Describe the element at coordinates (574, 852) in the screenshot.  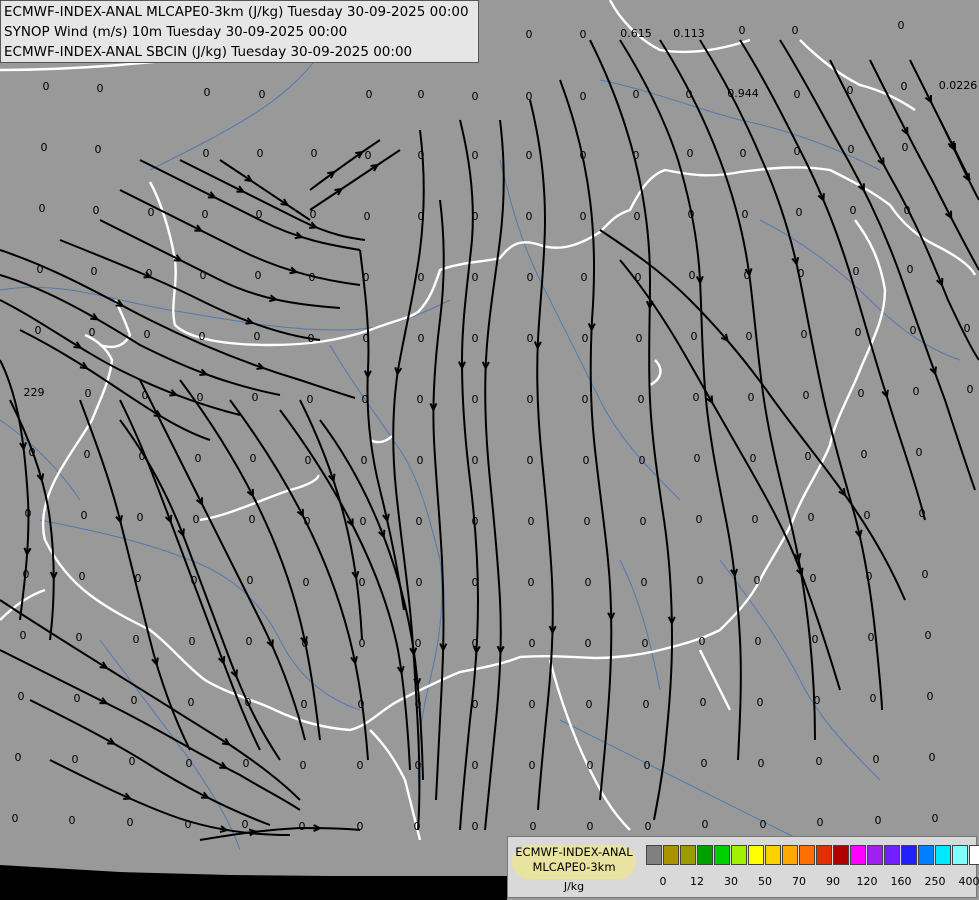
I see `legend-title-line-1: ECMWF-INDEX-ANAL` at that location.